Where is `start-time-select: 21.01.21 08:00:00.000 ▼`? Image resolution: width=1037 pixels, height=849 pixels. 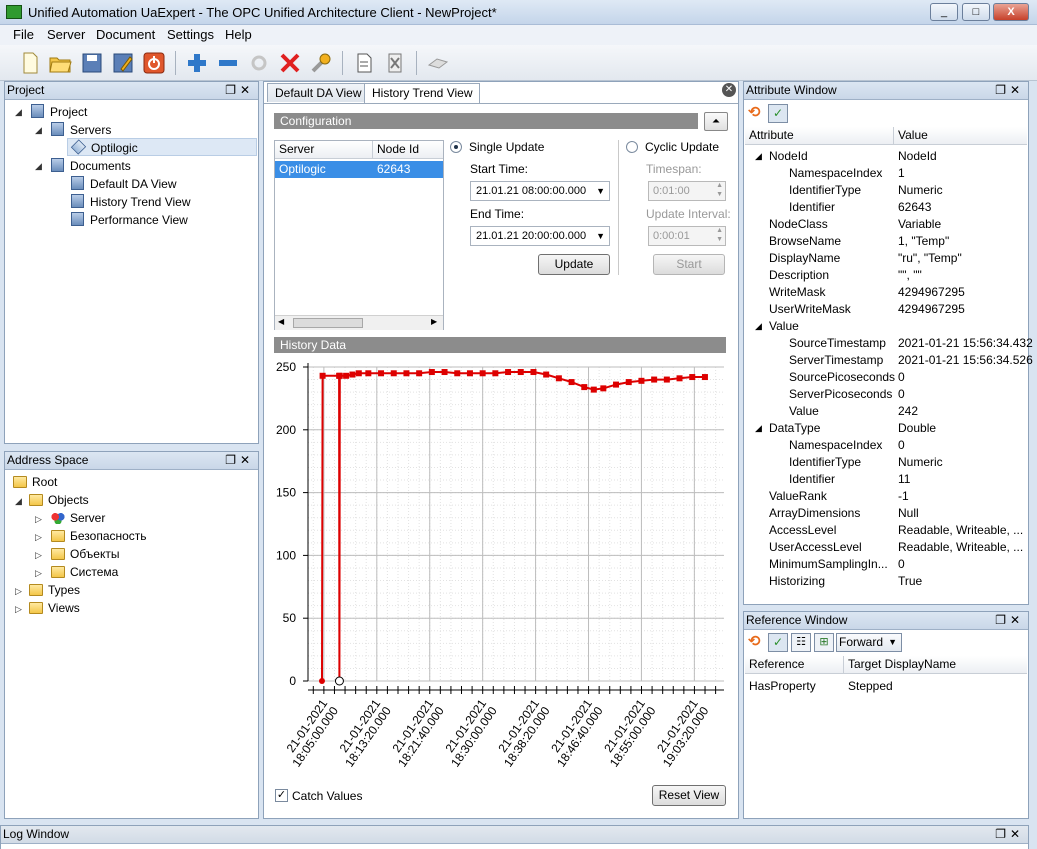
start-time-select: 21.01.21 08:00:00.000 ▼ is located at coordinates (540, 191).